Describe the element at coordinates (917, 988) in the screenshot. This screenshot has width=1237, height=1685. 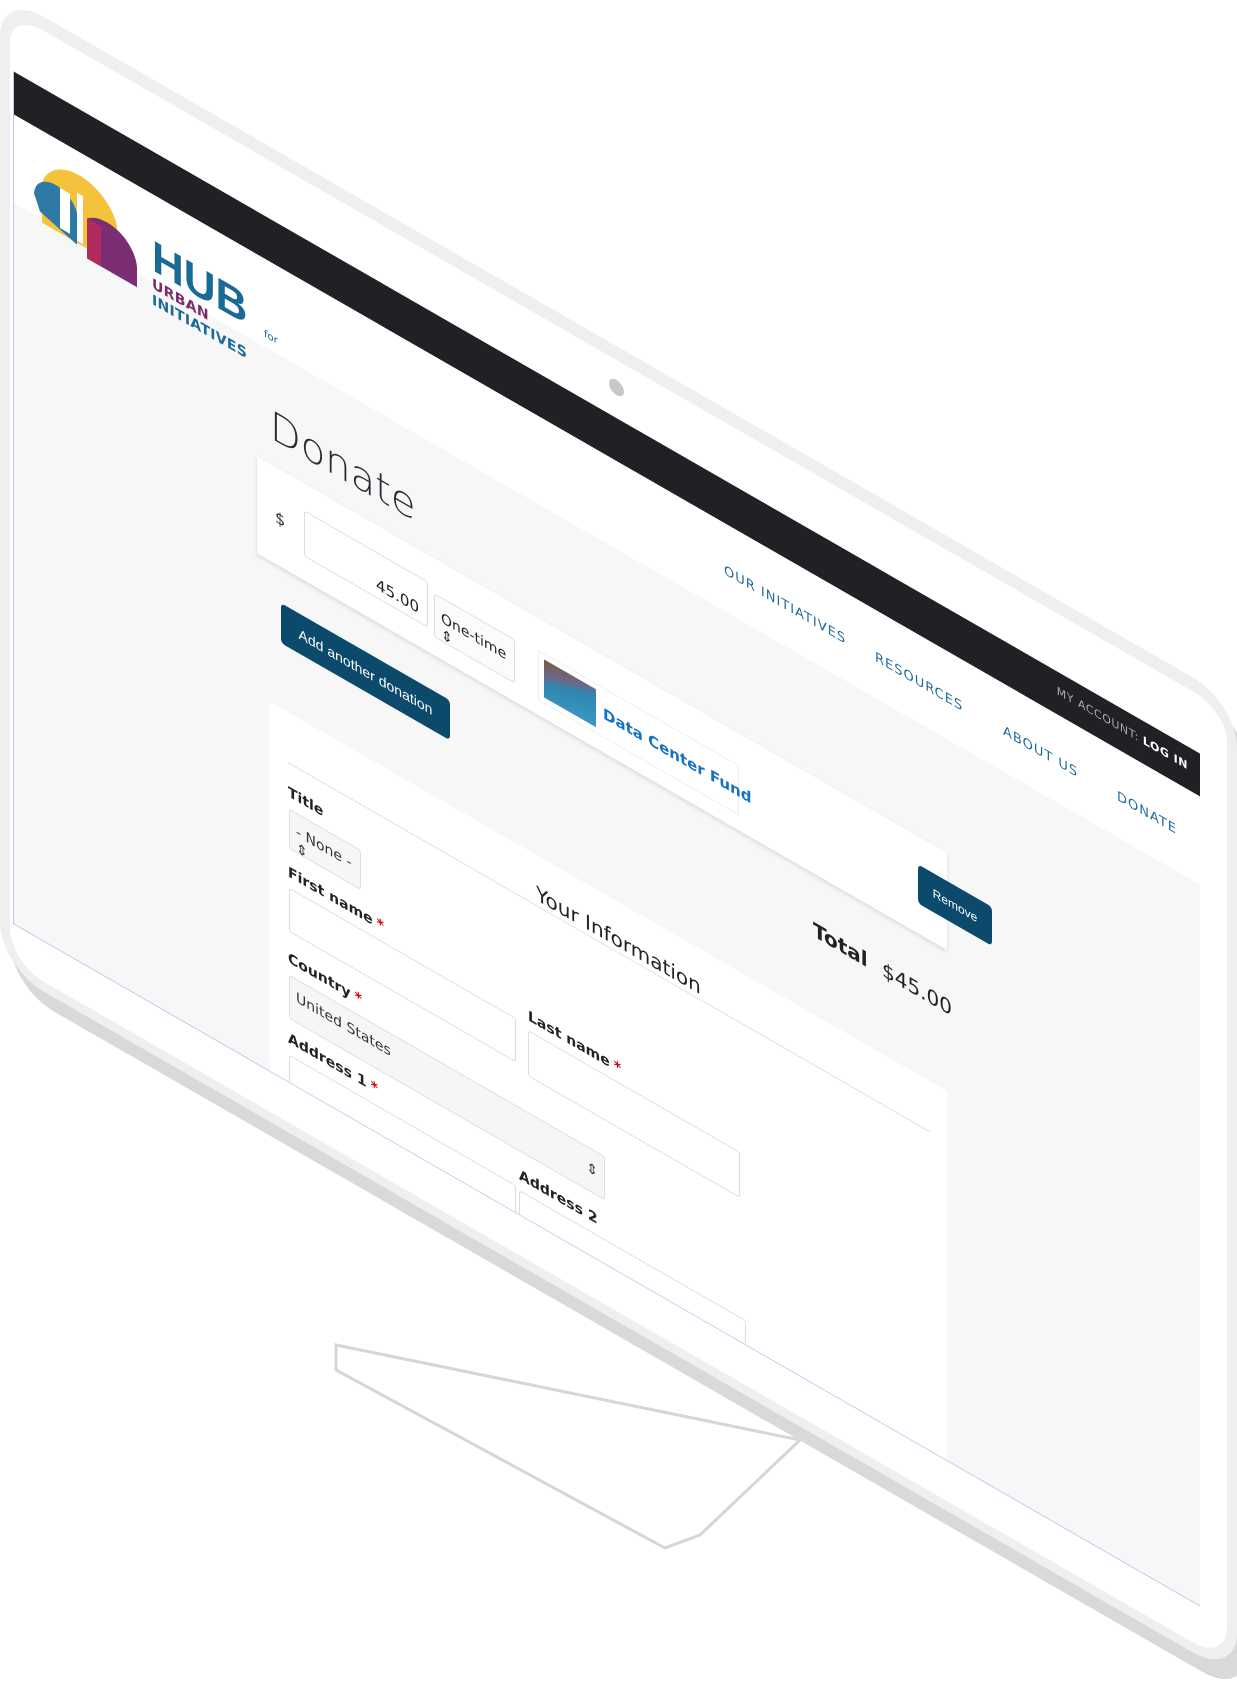
I see `total-value: $45.00` at that location.